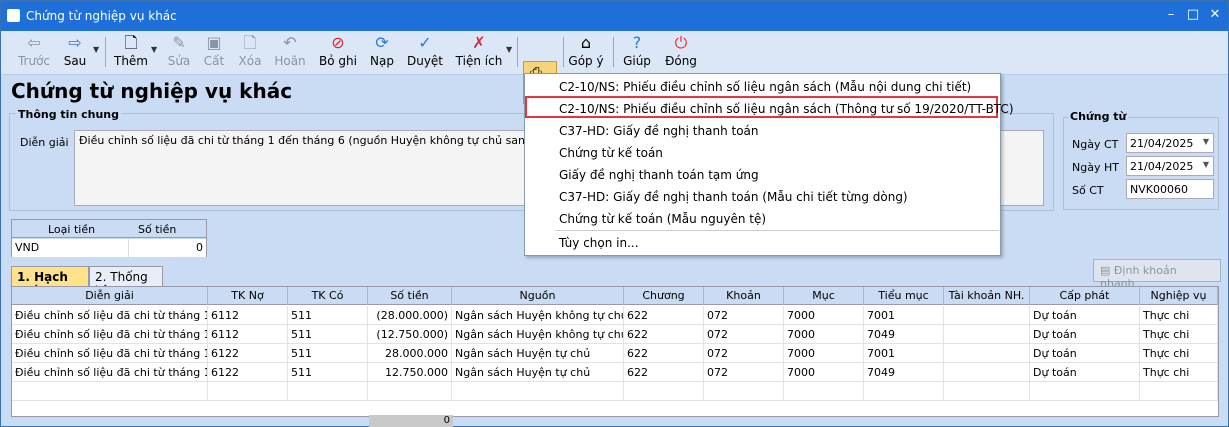  Describe the element at coordinates (96, 49) in the screenshot. I see `next-dropdown-icon: ▼` at that location.